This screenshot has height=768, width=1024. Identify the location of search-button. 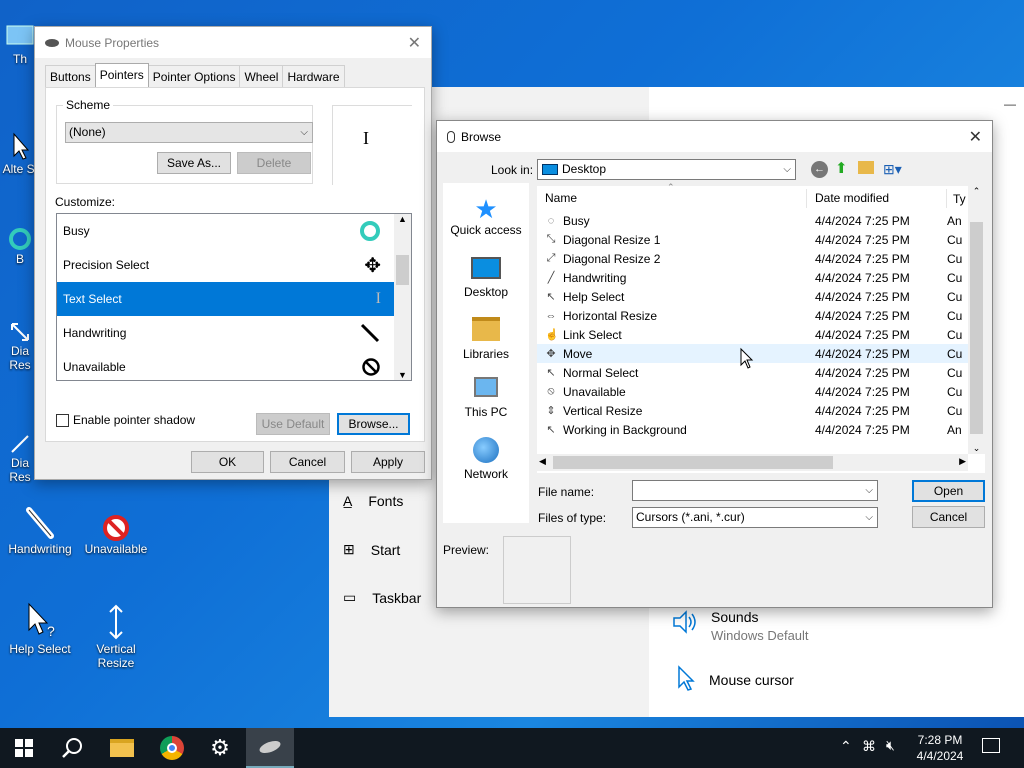
(72, 748).